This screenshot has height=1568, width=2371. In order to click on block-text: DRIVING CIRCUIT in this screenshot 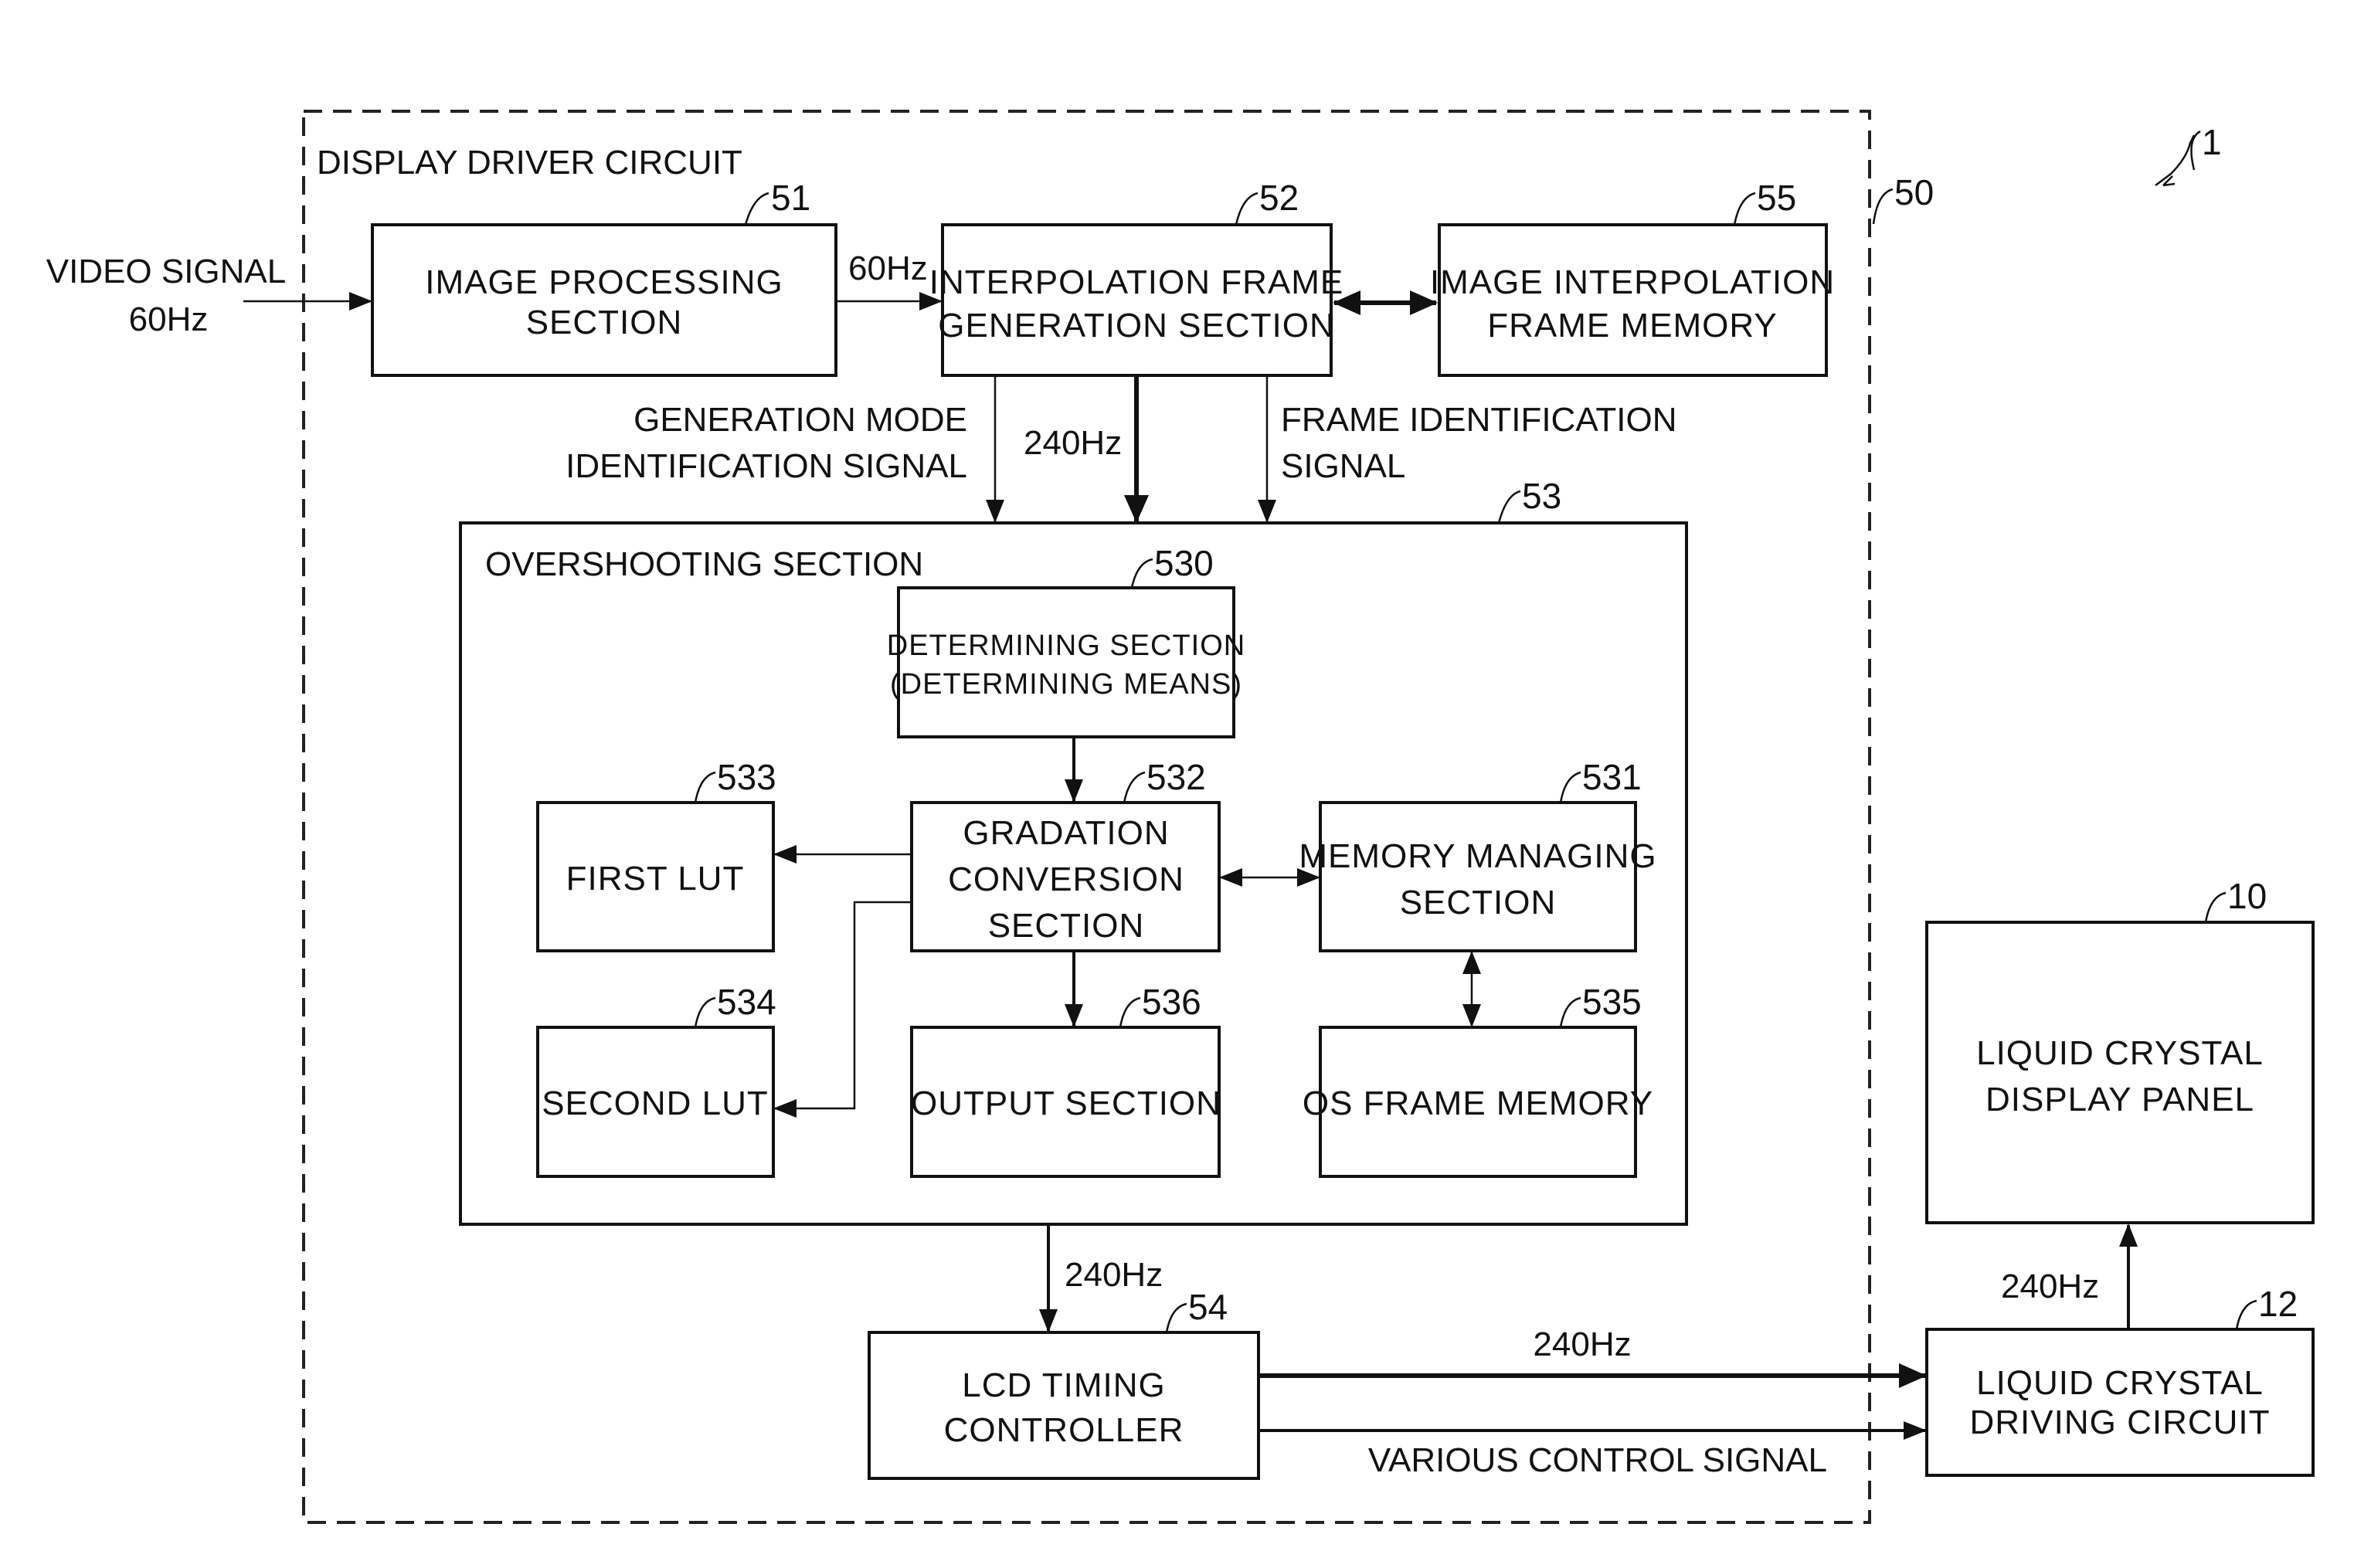, I will do `click(2120, 1422)`.